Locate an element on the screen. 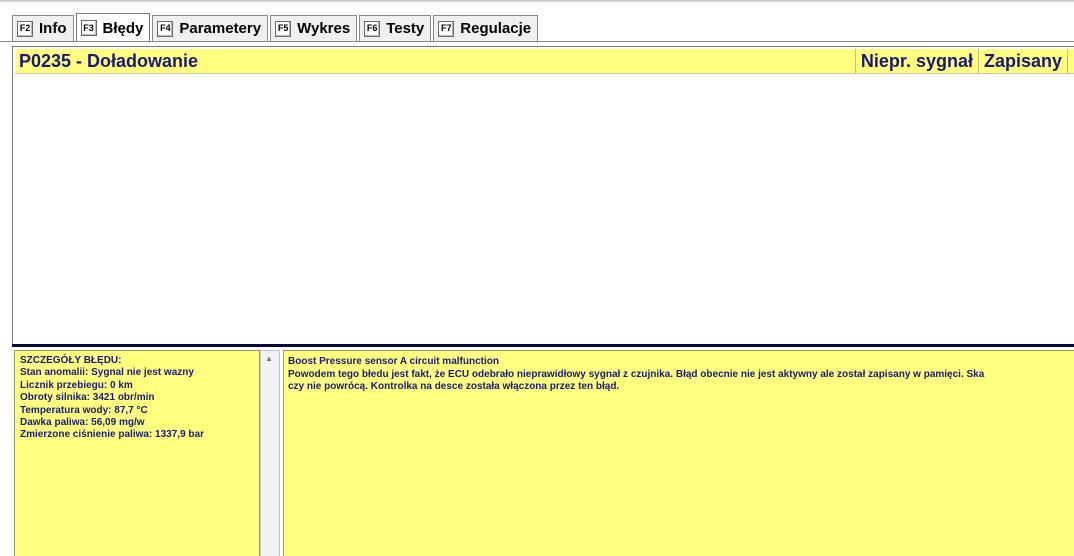 The image size is (1074, 556). detail-line: Zmierzone ciśnienie paliwa: 1337,9 bar is located at coordinates (112, 435).